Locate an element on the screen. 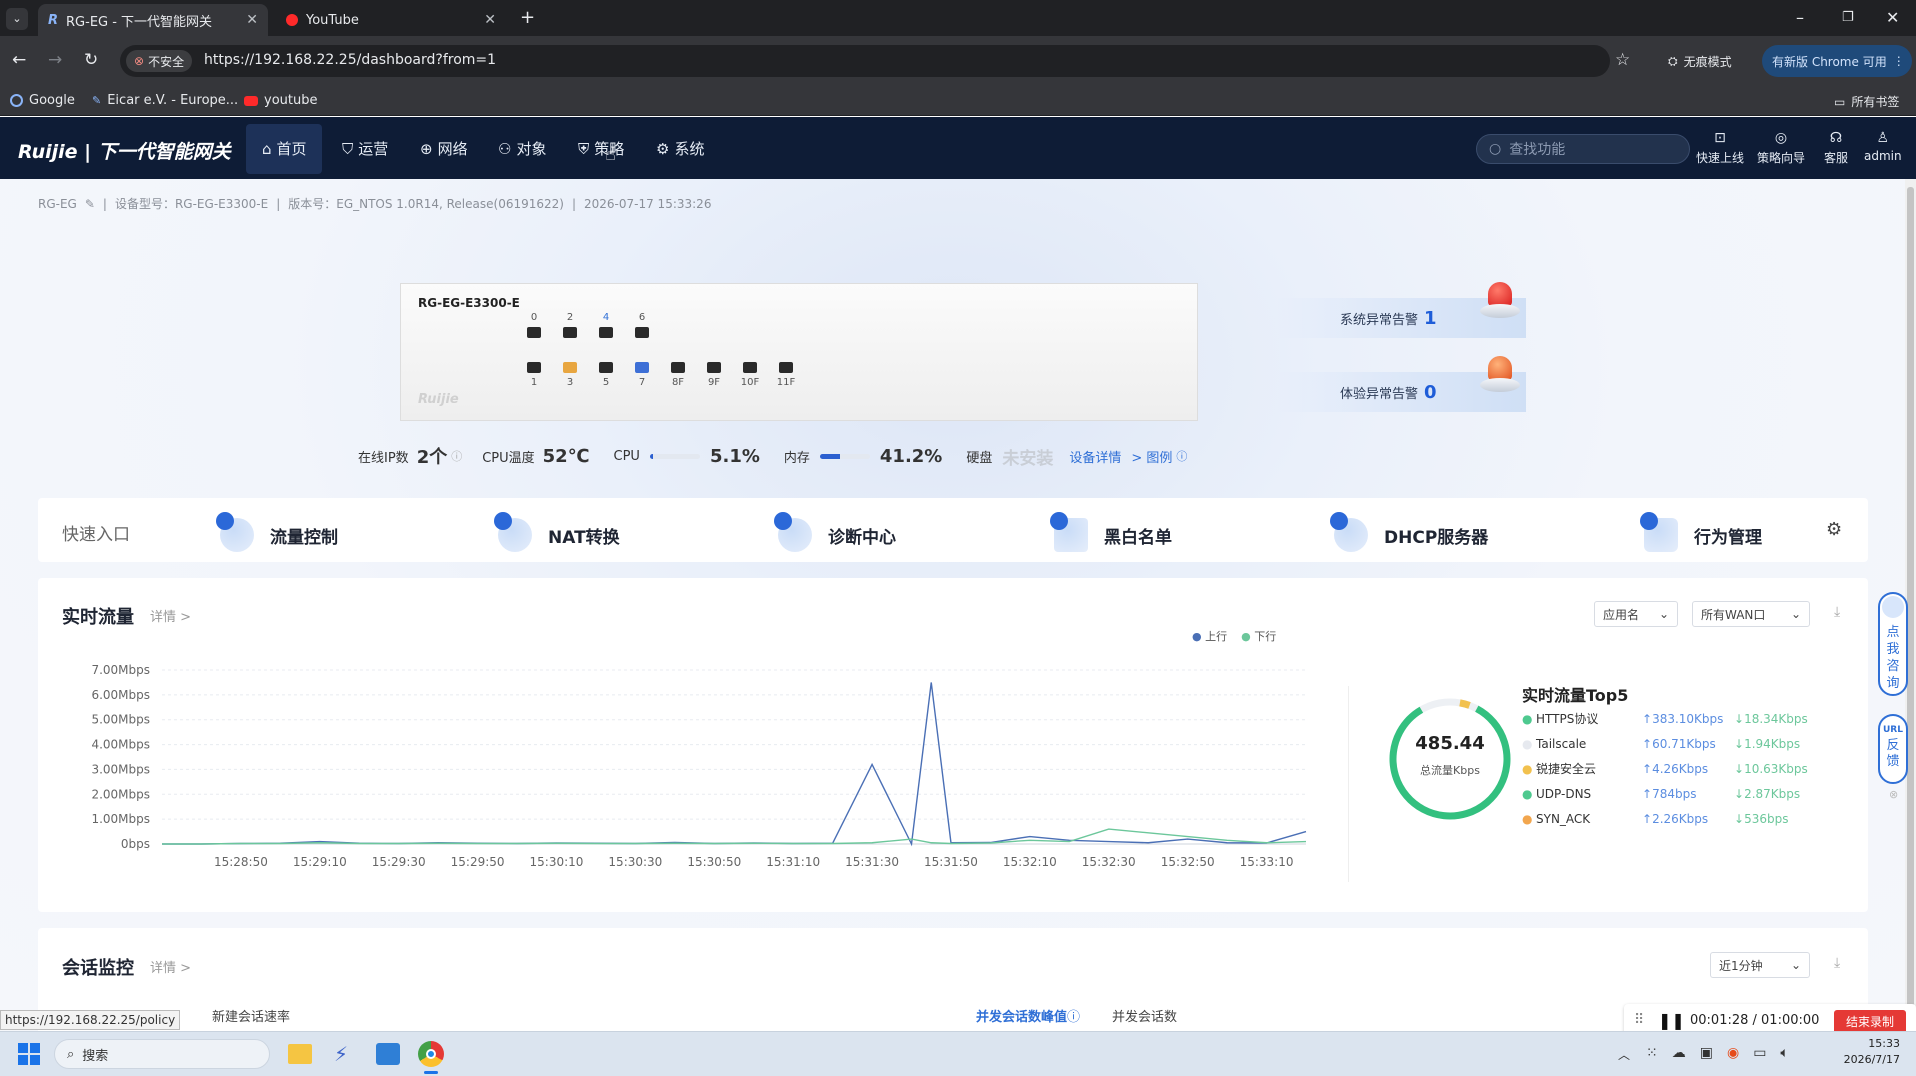 The image size is (1916, 1076). tab-rg-eg: R RG-EG - 下一代智能网关 ✕ is located at coordinates (153, 20).